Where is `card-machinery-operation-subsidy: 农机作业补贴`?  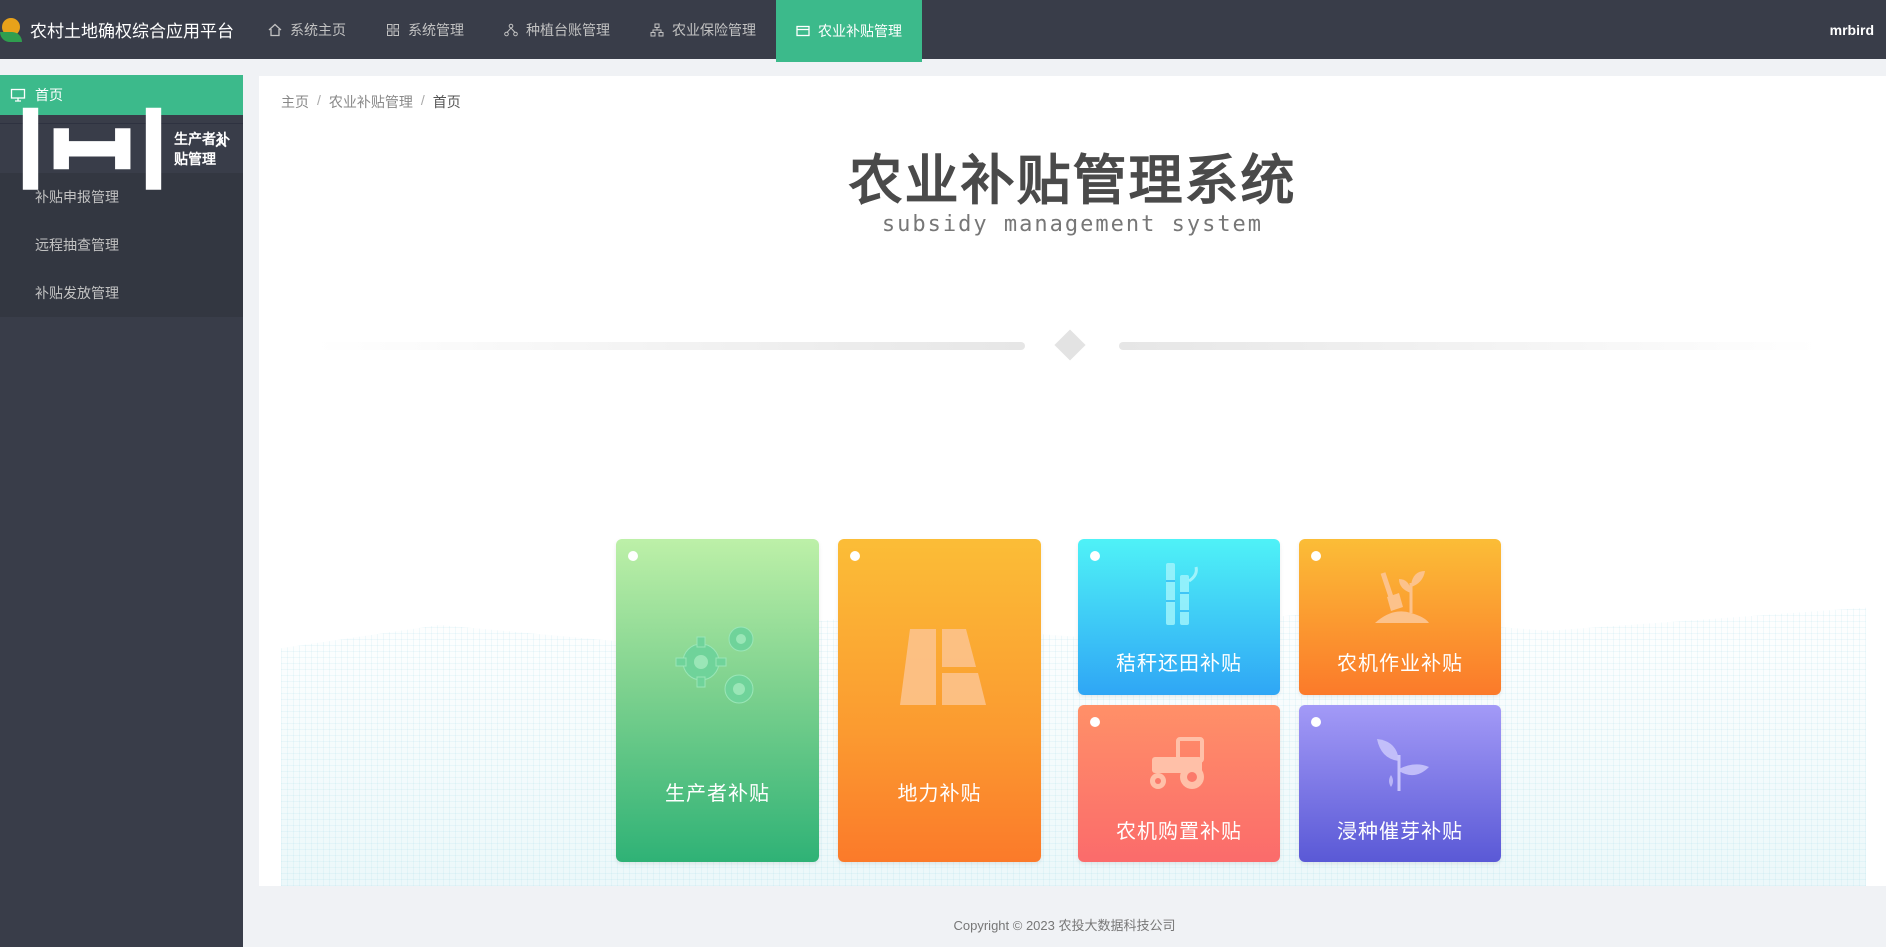
card-machinery-operation-subsidy: 农机作业补贴 is located at coordinates (1400, 617).